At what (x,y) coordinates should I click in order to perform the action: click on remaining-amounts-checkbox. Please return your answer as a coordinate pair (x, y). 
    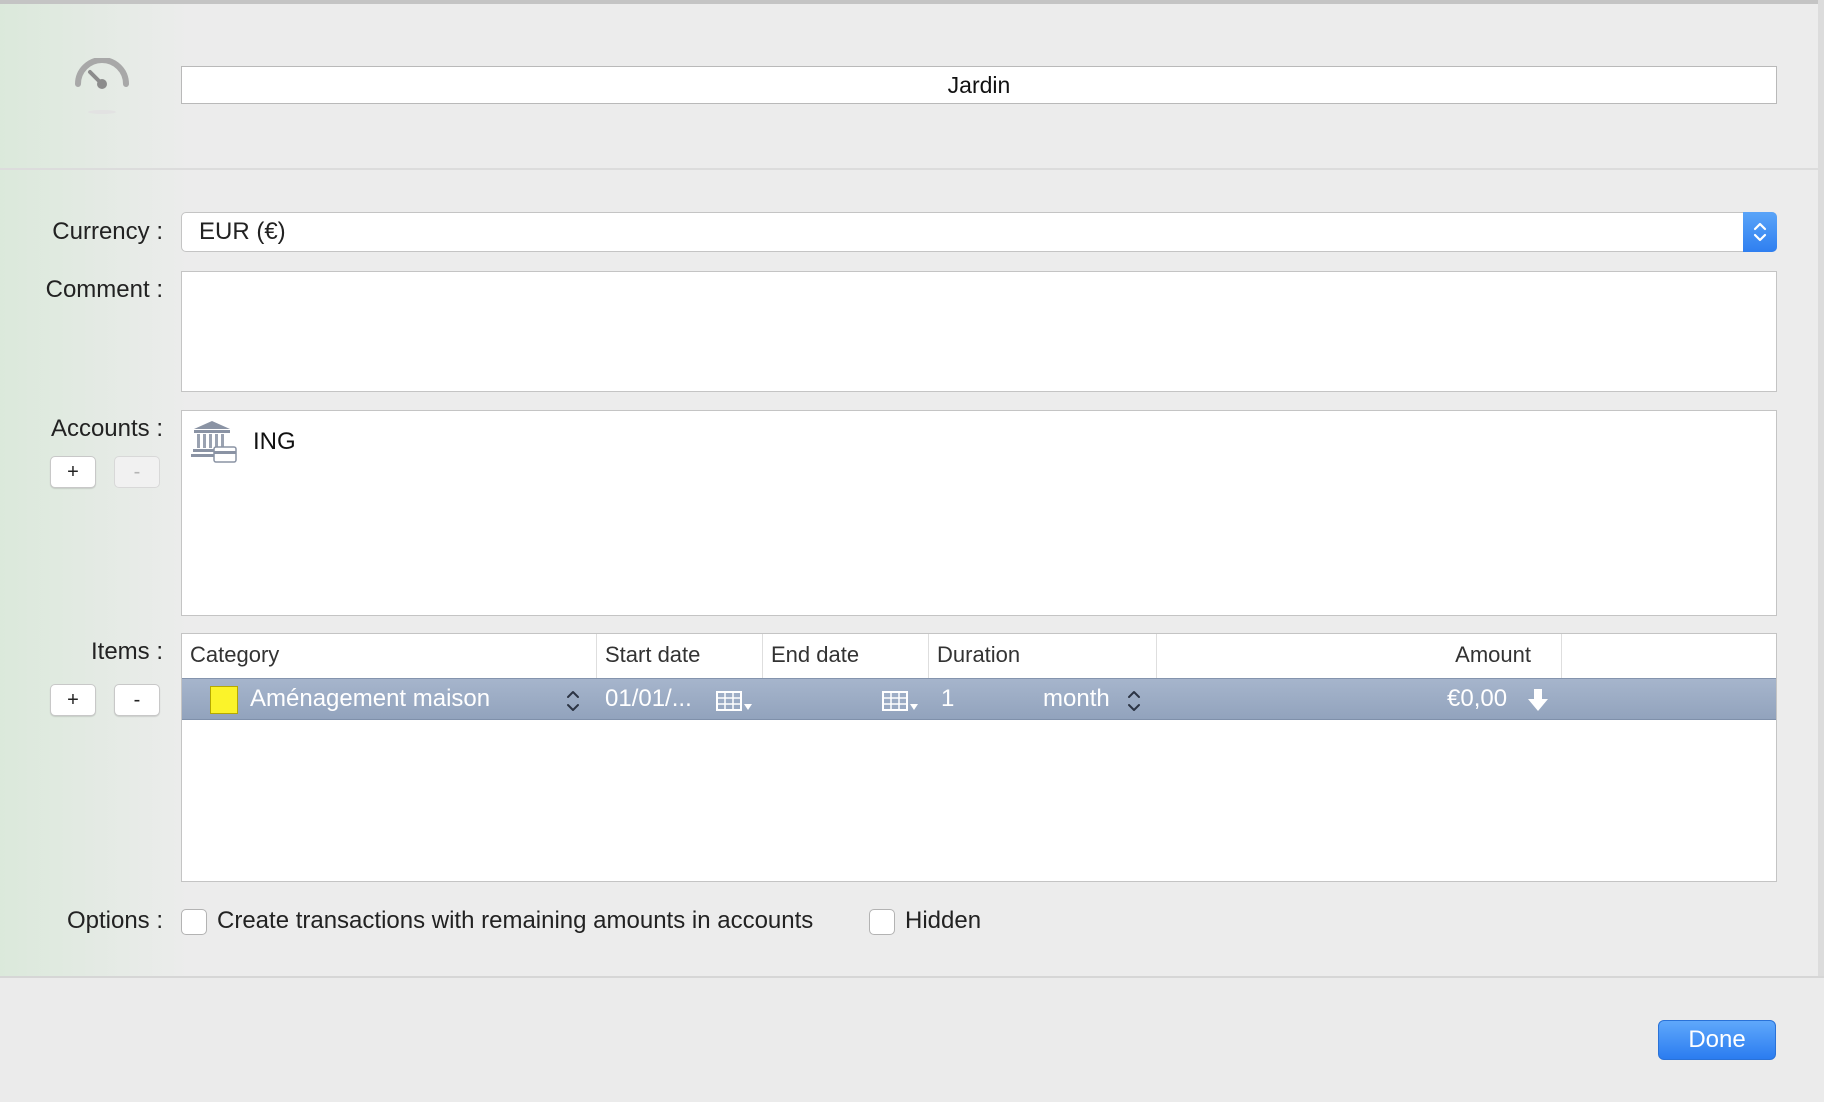
    Looking at the image, I should click on (194, 922).